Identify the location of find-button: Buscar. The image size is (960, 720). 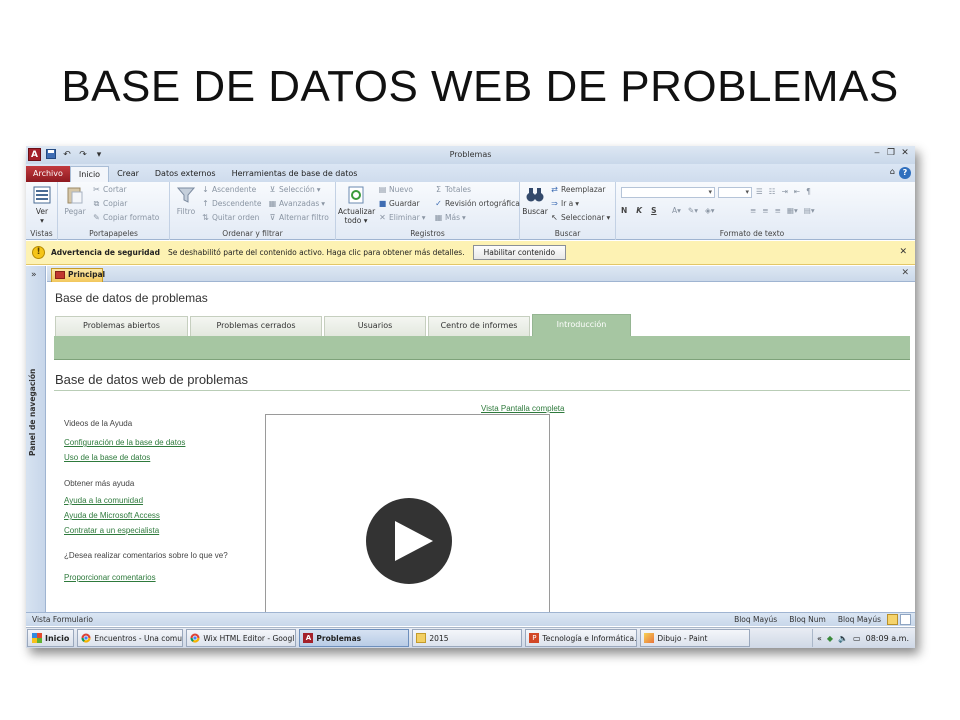
(535, 200).